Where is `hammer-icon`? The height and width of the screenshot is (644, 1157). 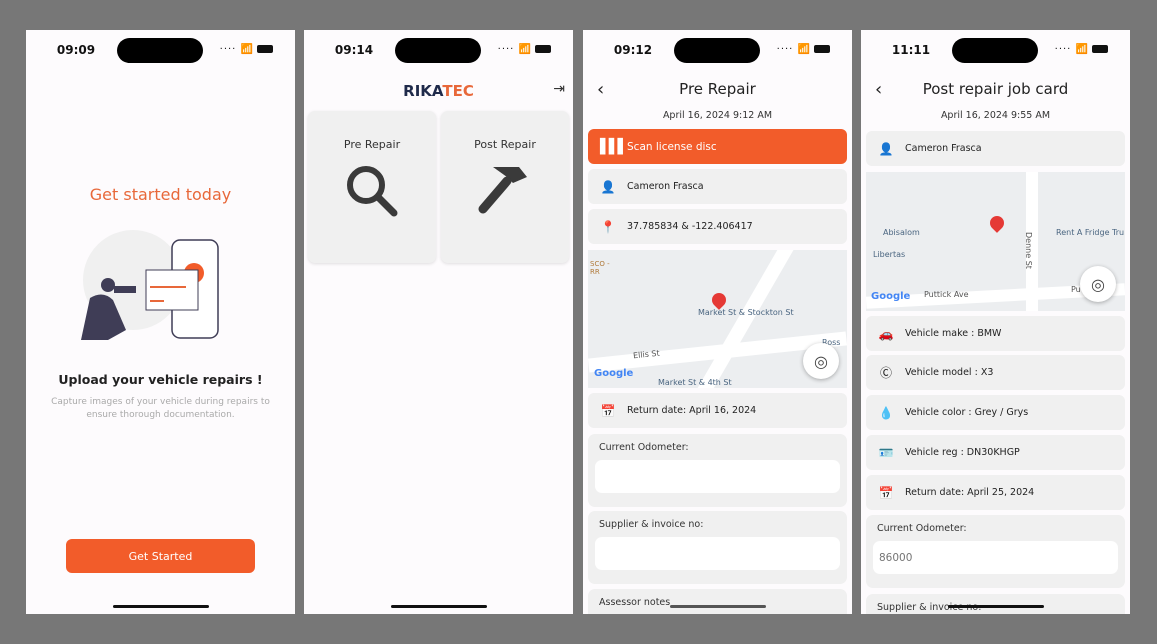
hammer-icon is located at coordinates (502, 190).